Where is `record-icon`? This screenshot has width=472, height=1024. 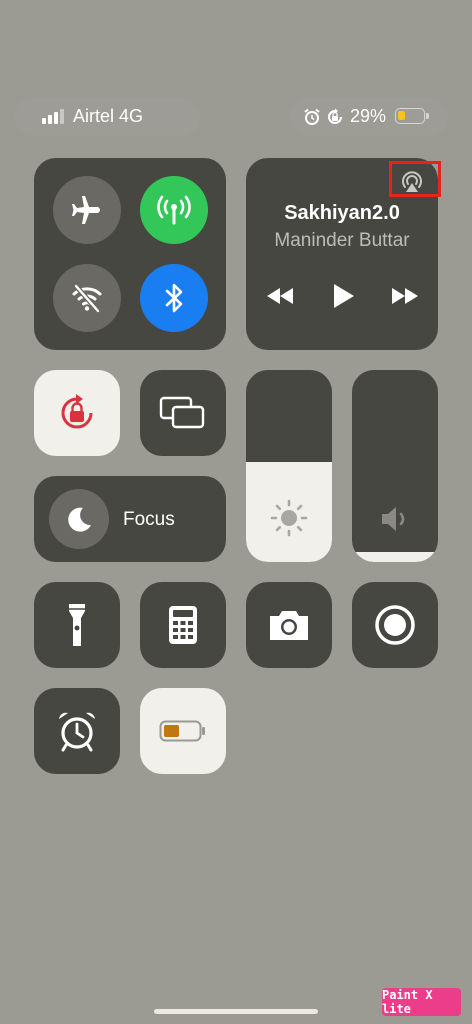
record-icon is located at coordinates (395, 625).